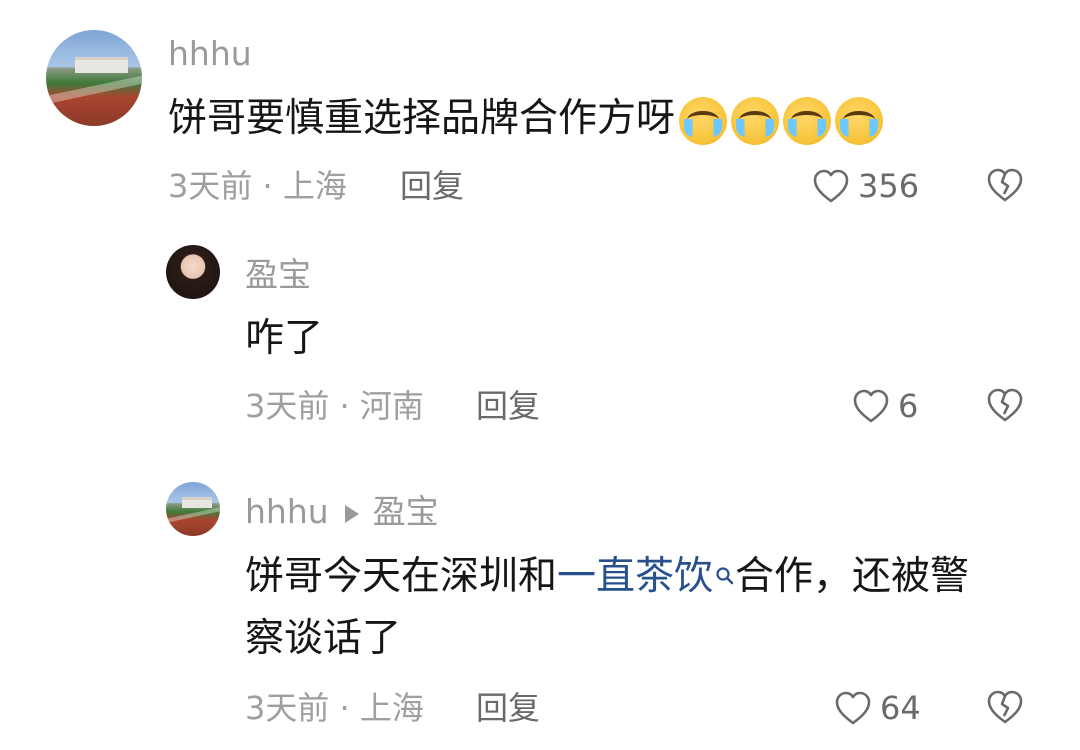 The width and height of the screenshot is (1080, 750). Describe the element at coordinates (323, 638) in the screenshot. I see `comment-text-line2: 察谈话了` at that location.